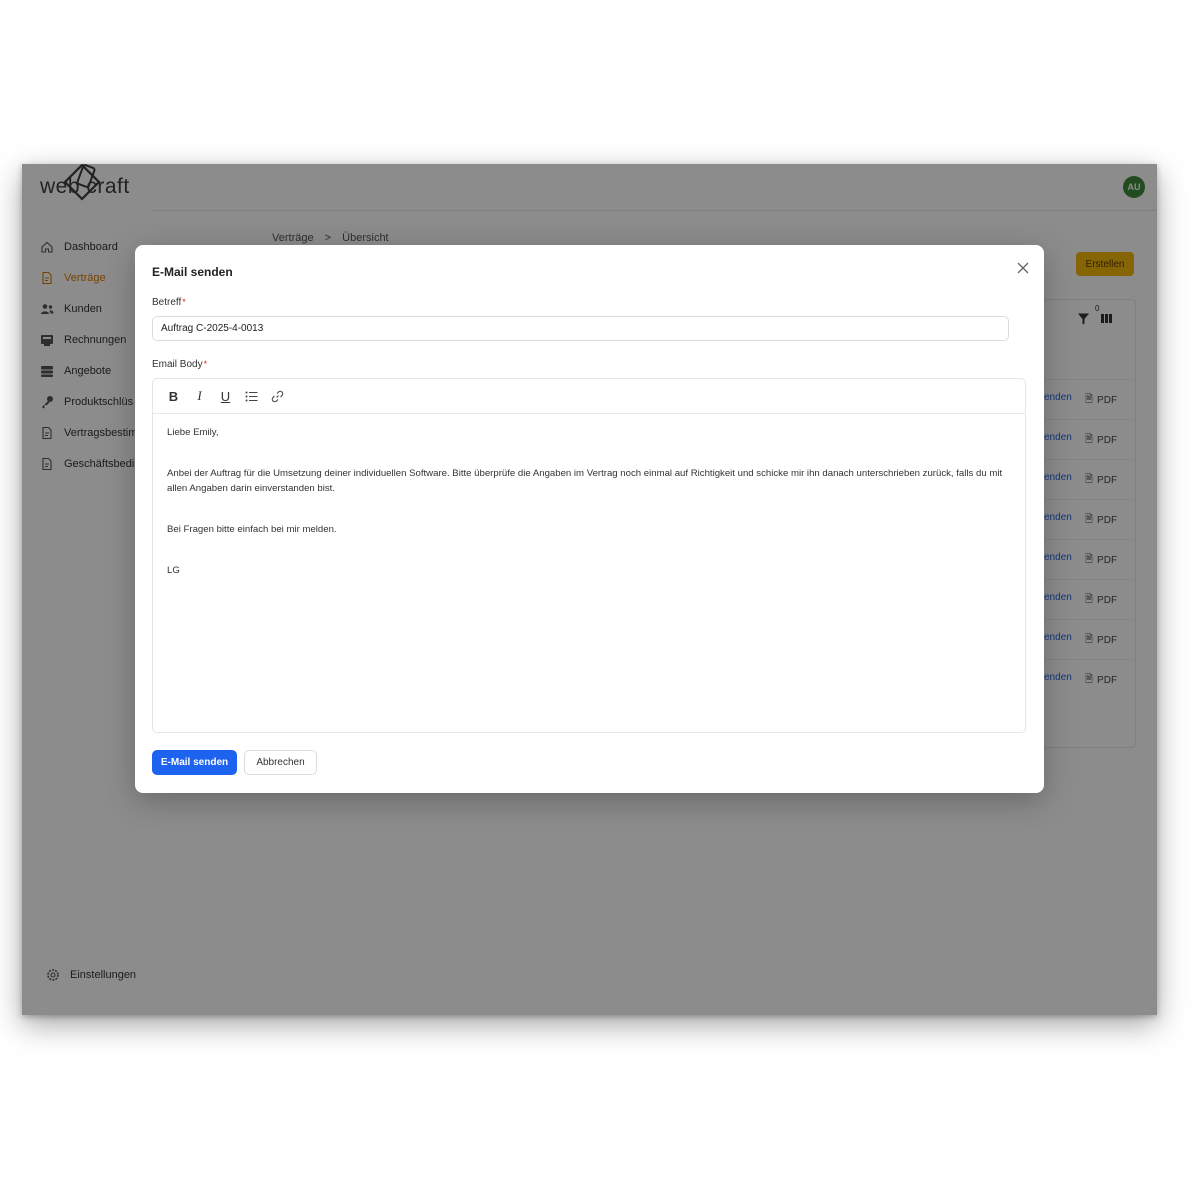 Image resolution: width=1200 pixels, height=1200 pixels. I want to click on logo-text: web craft, so click(85, 186).